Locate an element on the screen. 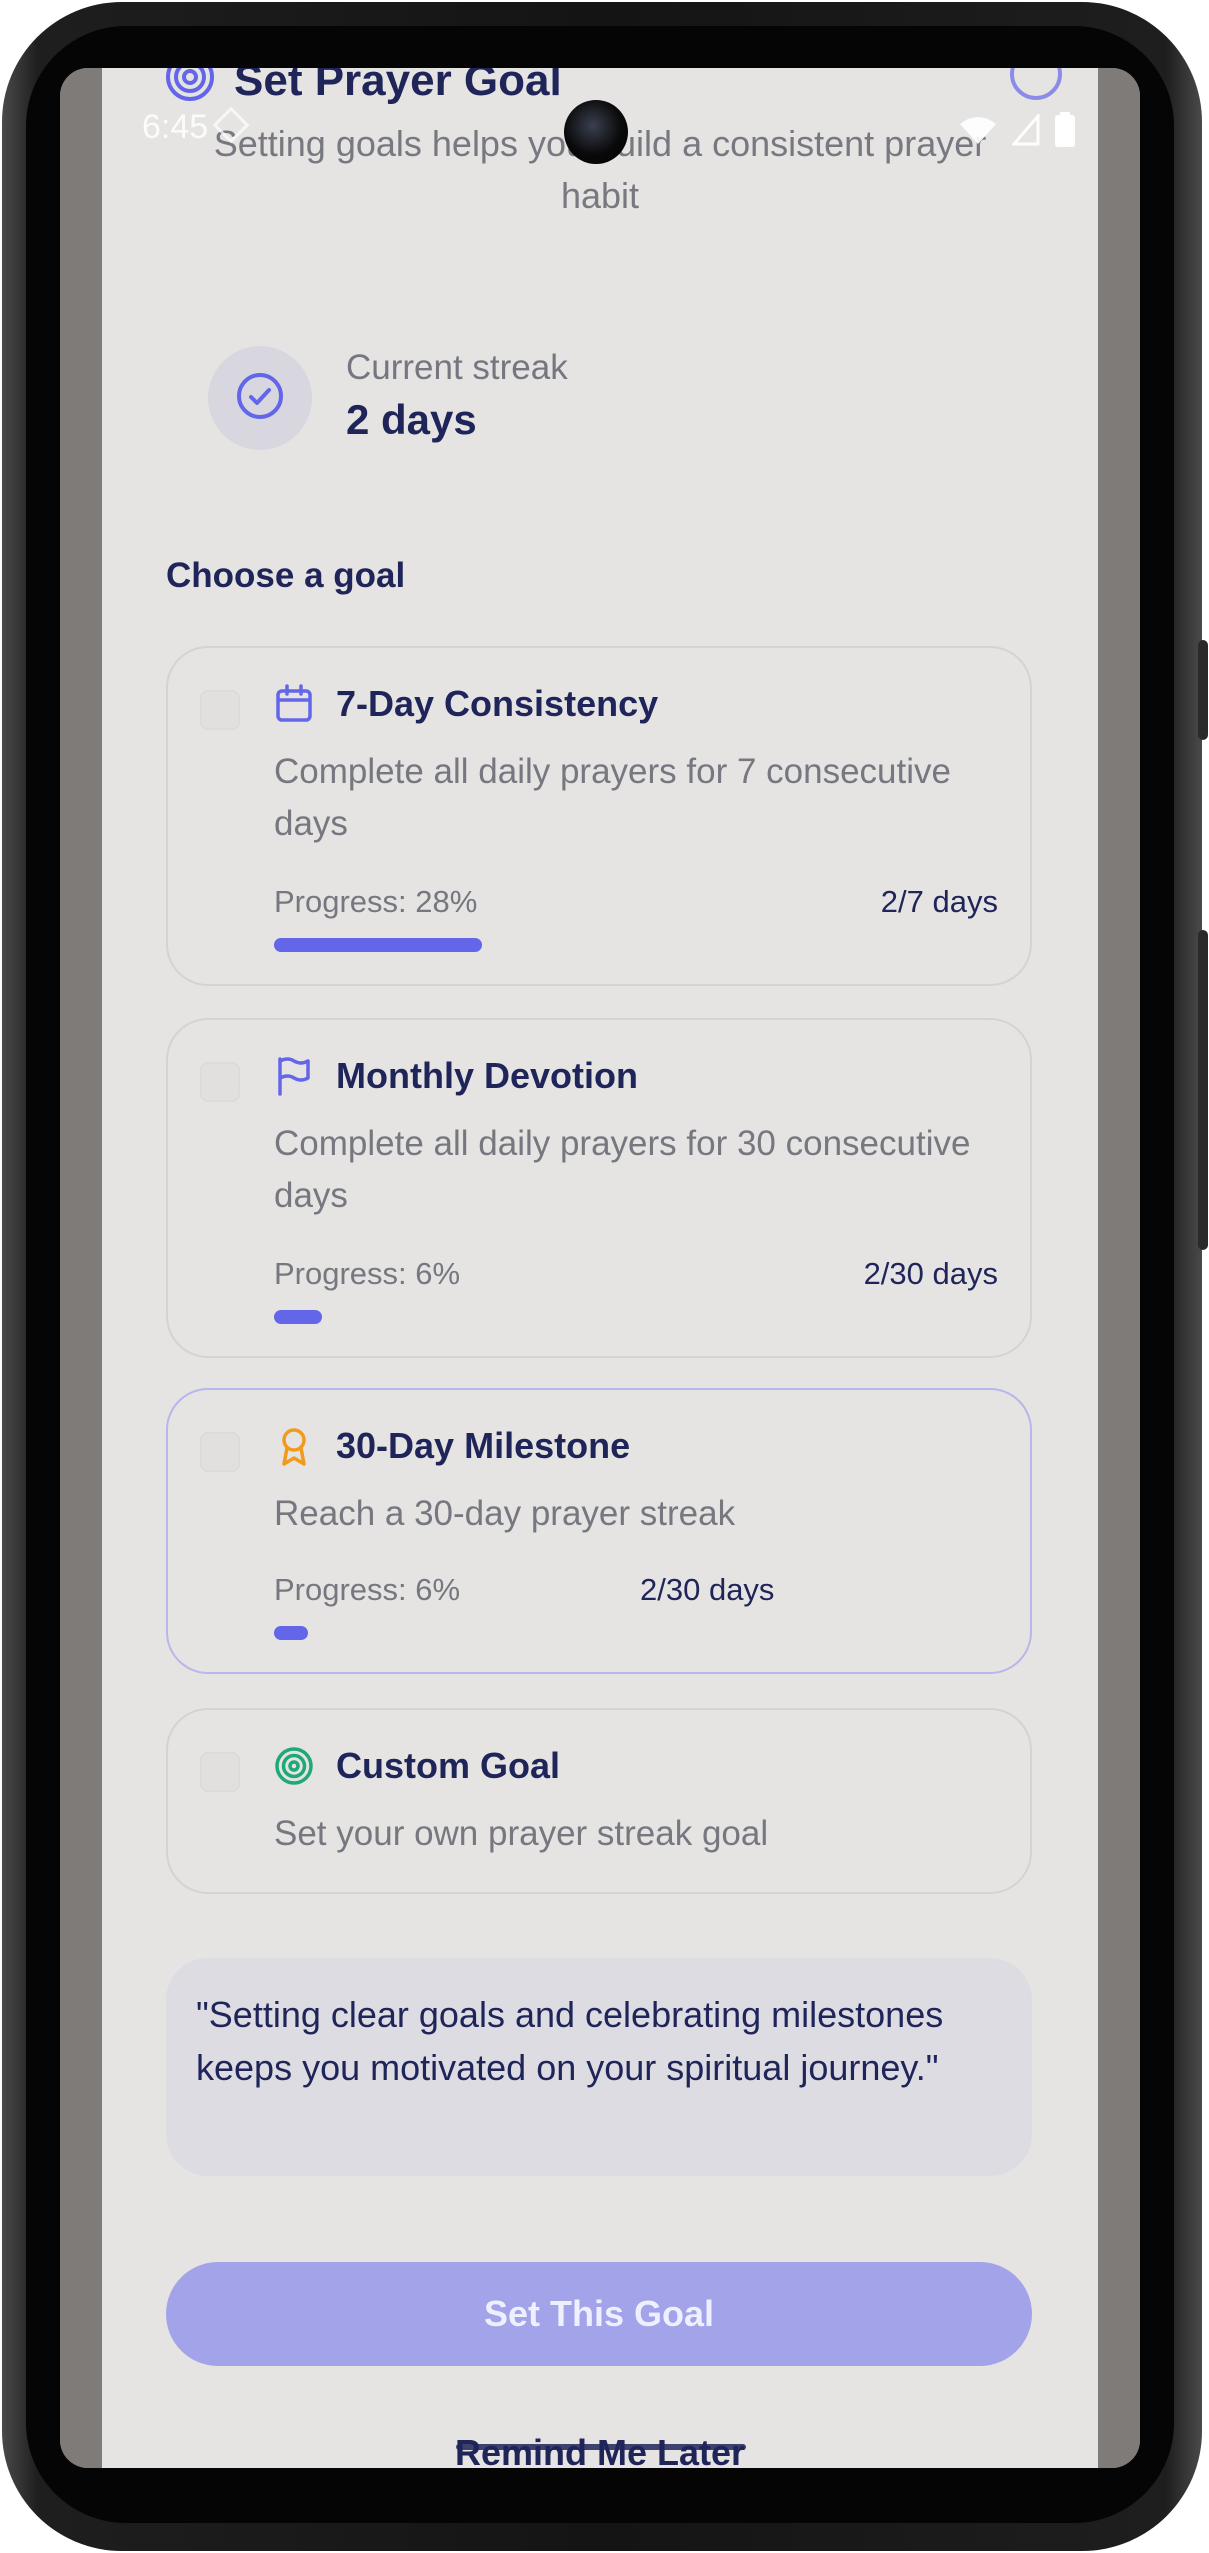 The width and height of the screenshot is (1209, 2553). streak-label: Current streak is located at coordinates (457, 367).